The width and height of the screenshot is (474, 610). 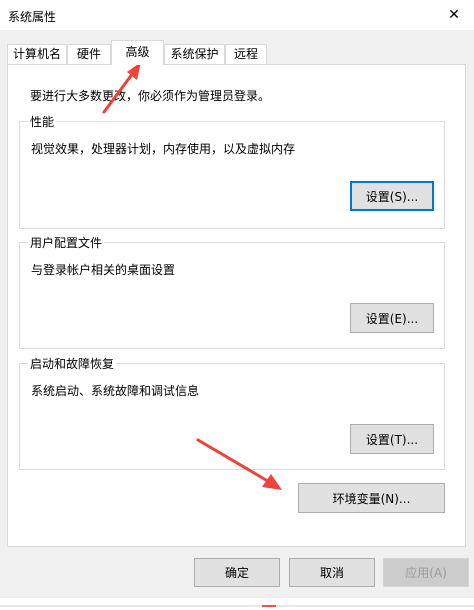 I want to click on apply-button: 应用(A), so click(x=426, y=572).